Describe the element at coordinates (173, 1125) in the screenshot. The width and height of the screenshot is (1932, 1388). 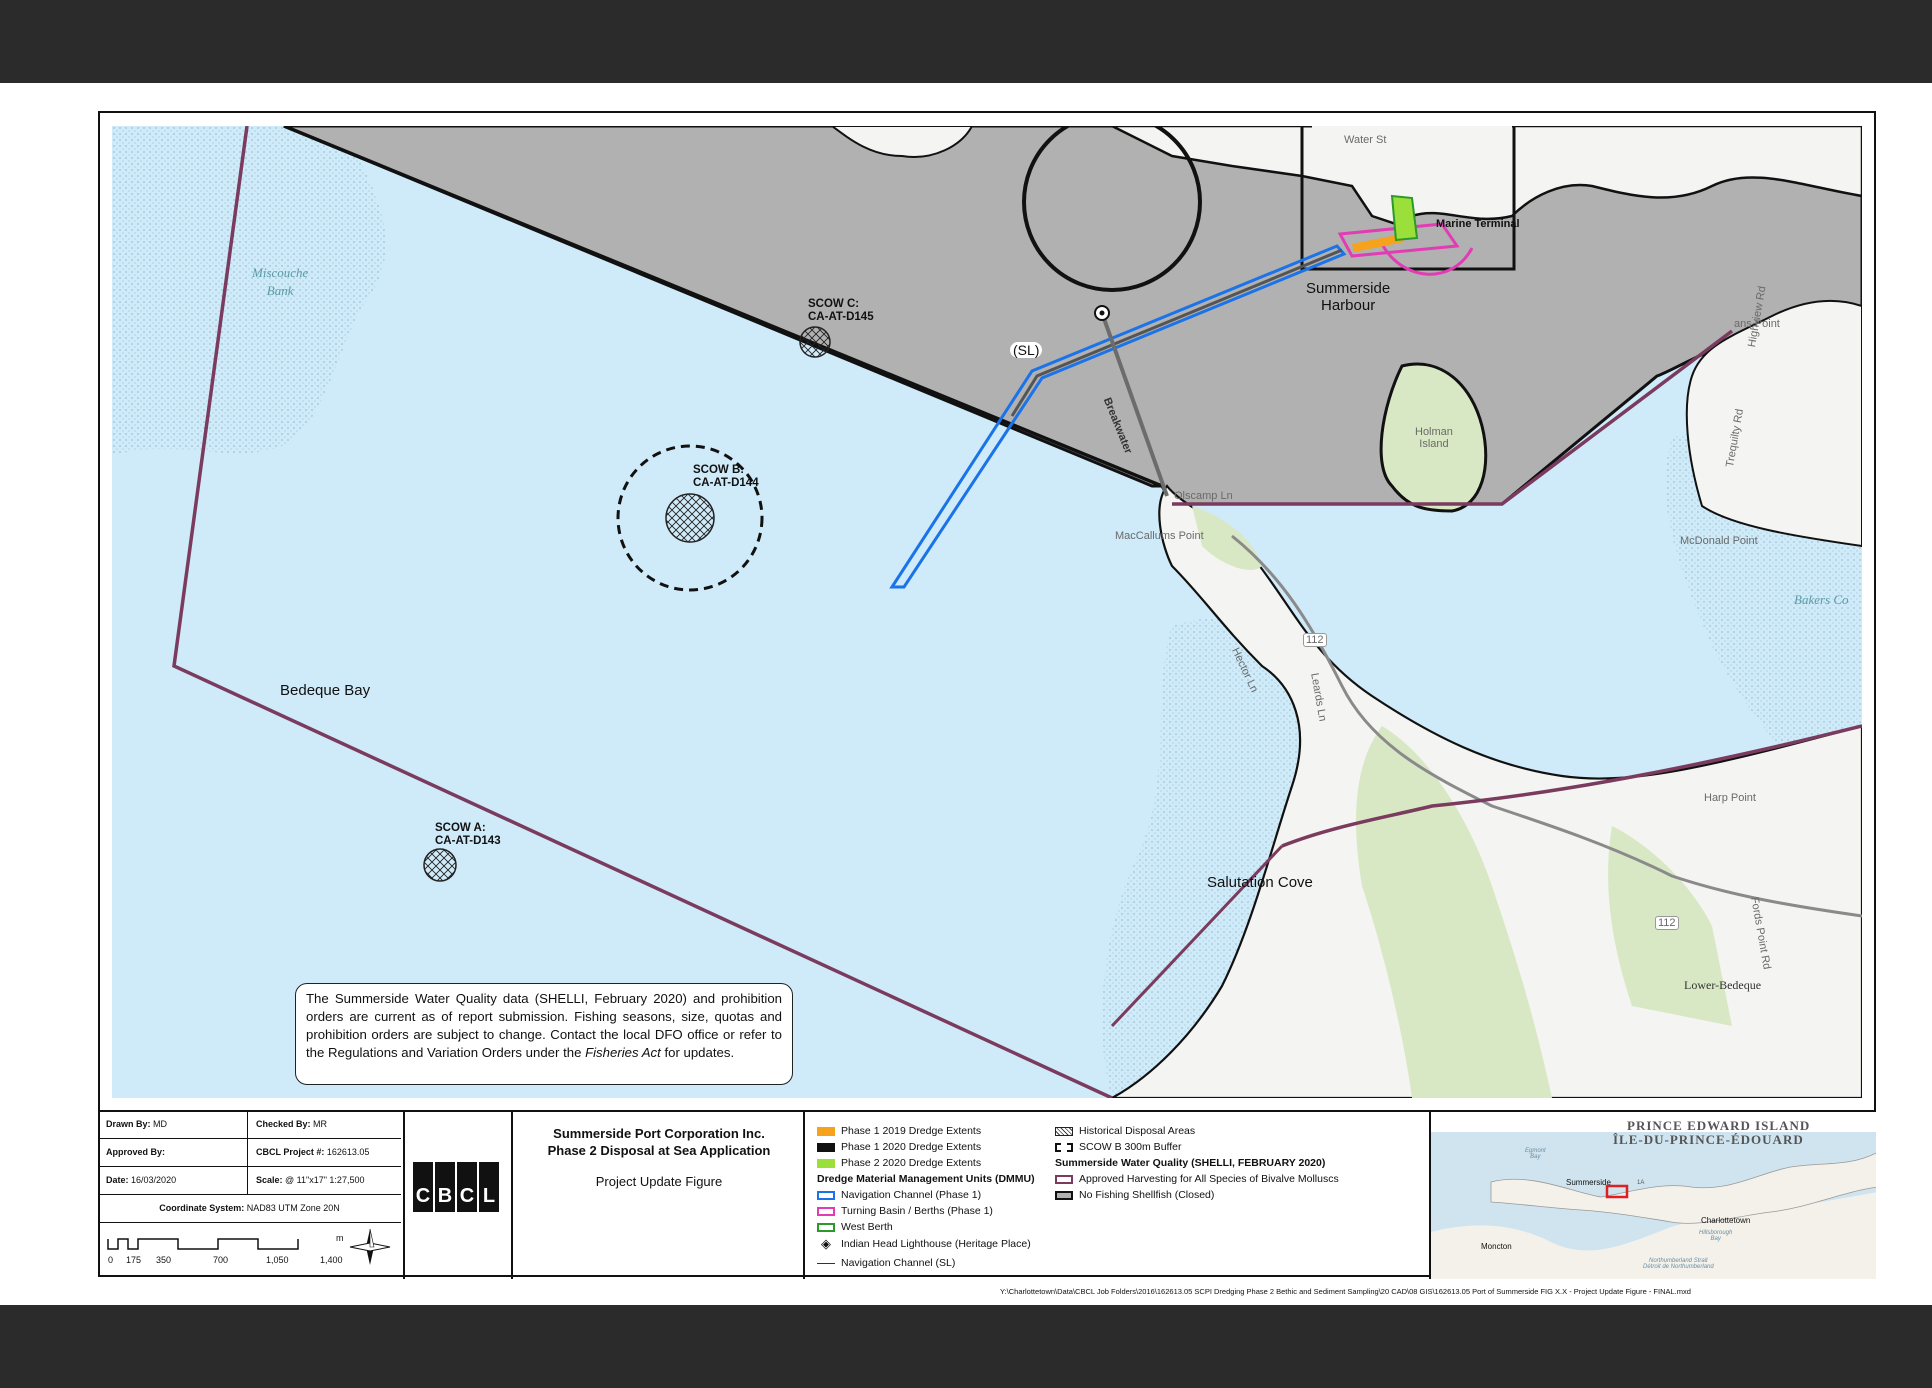
I see `drawn-by-cell: Drawn By: MD` at that location.